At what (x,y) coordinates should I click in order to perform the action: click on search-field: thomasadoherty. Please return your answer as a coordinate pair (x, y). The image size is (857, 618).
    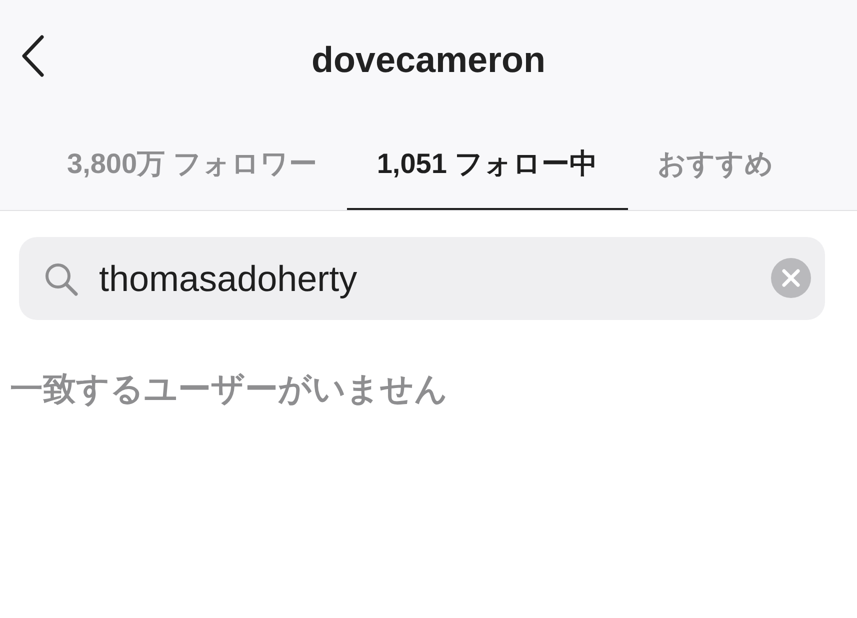
    Looking at the image, I should click on (422, 278).